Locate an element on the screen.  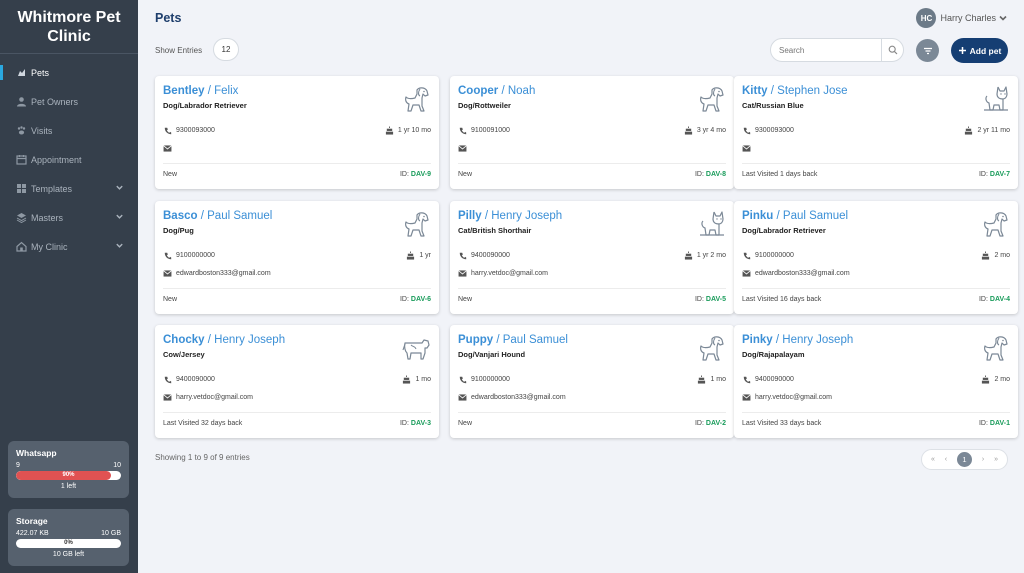
pet-name-owner: Kitty / Stephen Jose is located at coordinates (795, 91).